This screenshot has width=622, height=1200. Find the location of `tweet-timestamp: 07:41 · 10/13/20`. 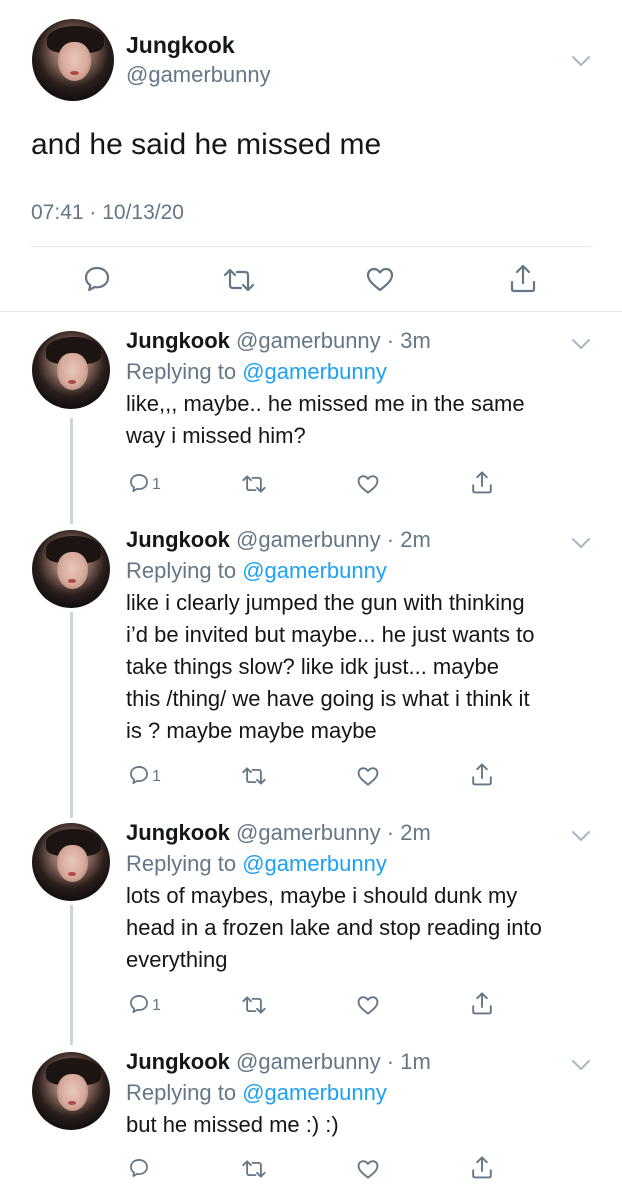

tweet-timestamp: 07:41 · 10/13/20 is located at coordinates (107, 213).